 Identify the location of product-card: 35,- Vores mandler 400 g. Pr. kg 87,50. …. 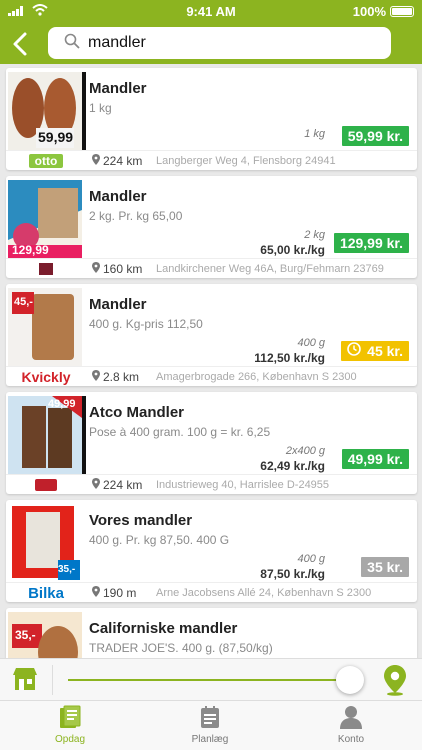
(211, 551).